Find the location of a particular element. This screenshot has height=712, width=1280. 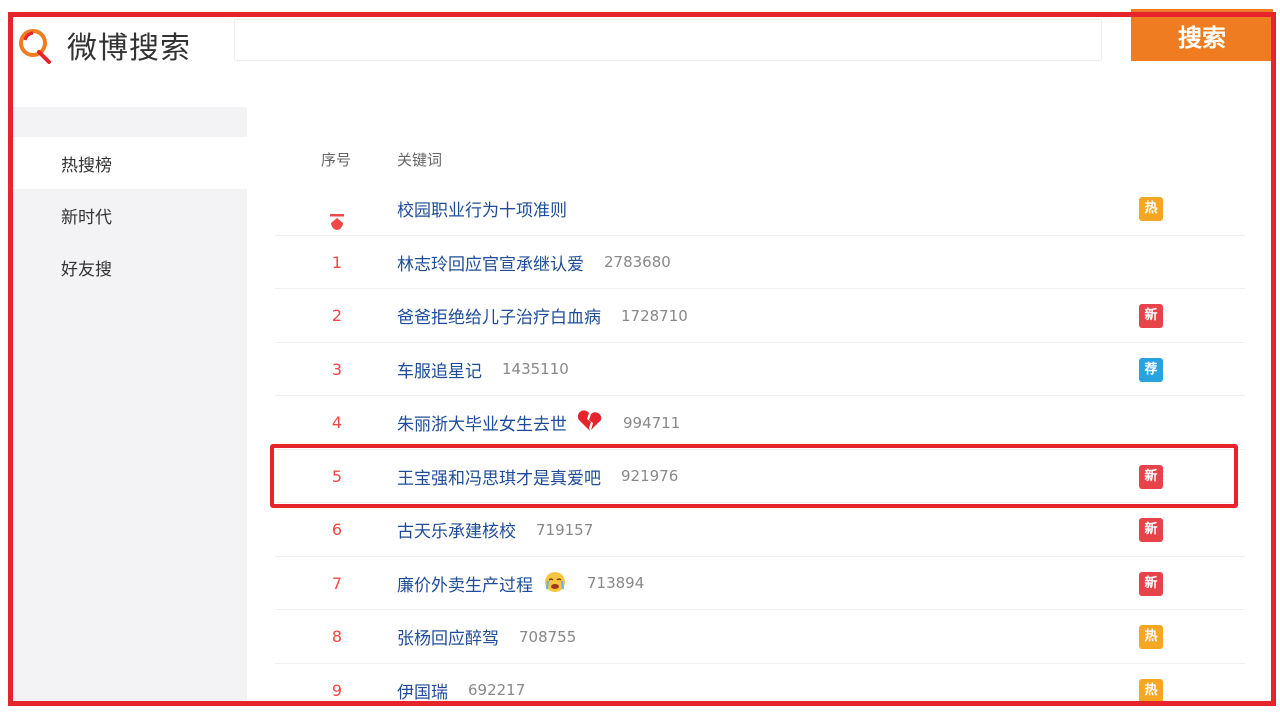

row-rank: 6 is located at coordinates (337, 529).